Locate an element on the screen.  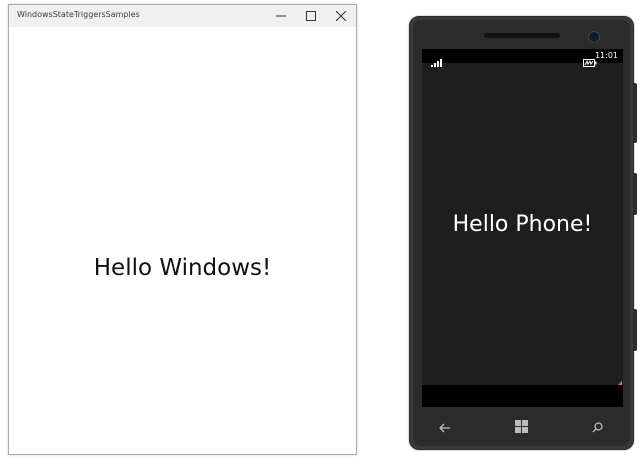
power-button is located at coordinates (635, 194).